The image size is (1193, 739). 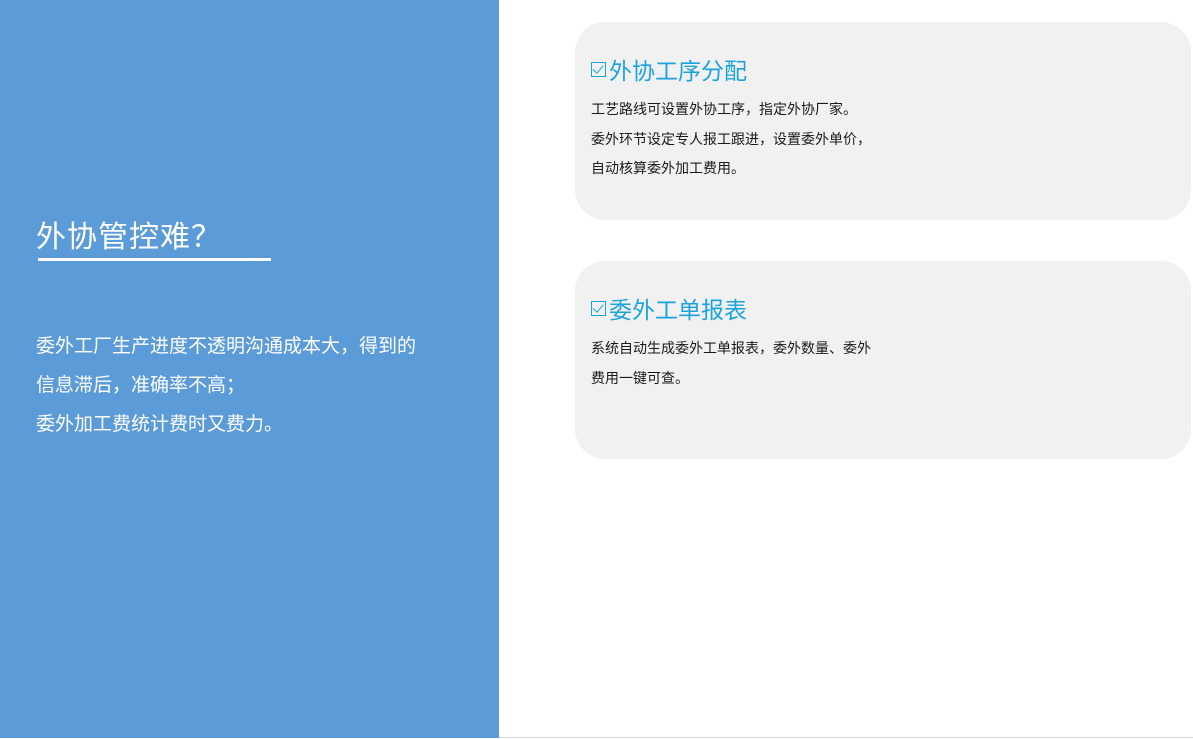 What do you see at coordinates (731, 349) in the screenshot?
I see `card-body-line: 系统自动生成委外工单报表，委外数量、委外` at bounding box center [731, 349].